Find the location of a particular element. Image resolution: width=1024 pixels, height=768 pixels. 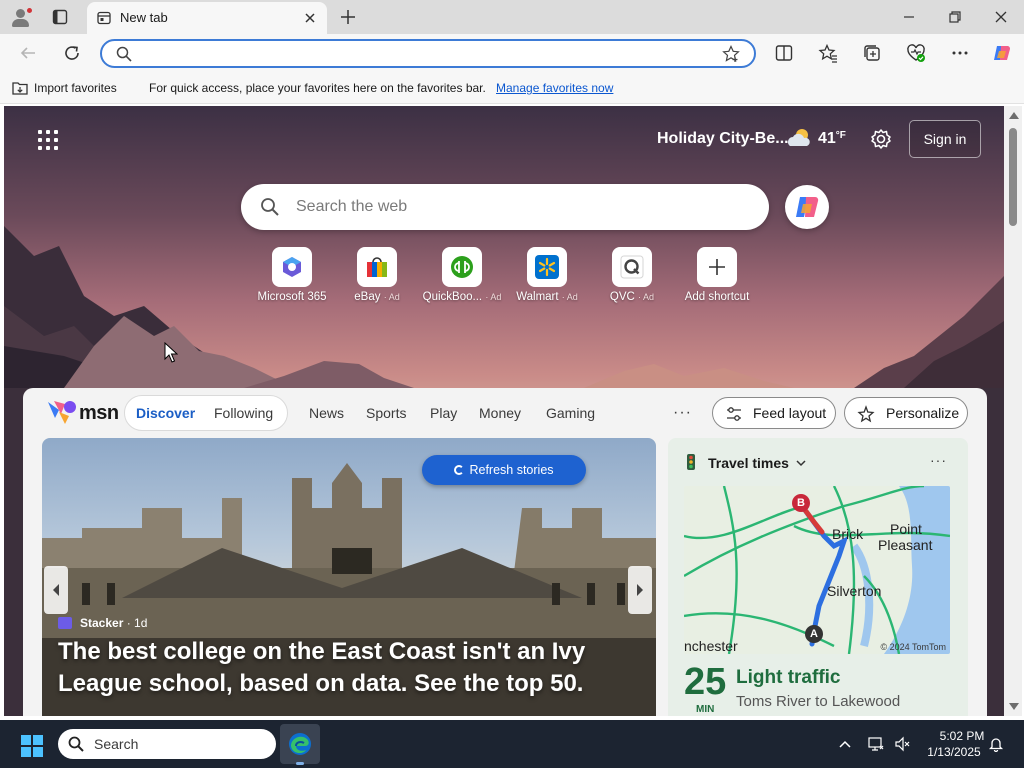

shortcut-microsoft-365: Microsoft 365 is located at coordinates (292, 280).